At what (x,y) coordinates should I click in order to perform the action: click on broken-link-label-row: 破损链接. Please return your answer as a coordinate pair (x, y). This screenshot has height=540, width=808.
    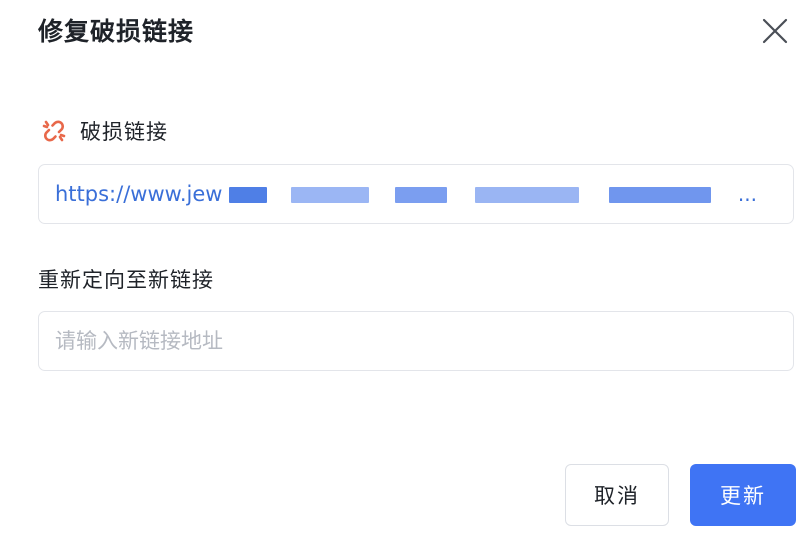
    Looking at the image, I should click on (104, 131).